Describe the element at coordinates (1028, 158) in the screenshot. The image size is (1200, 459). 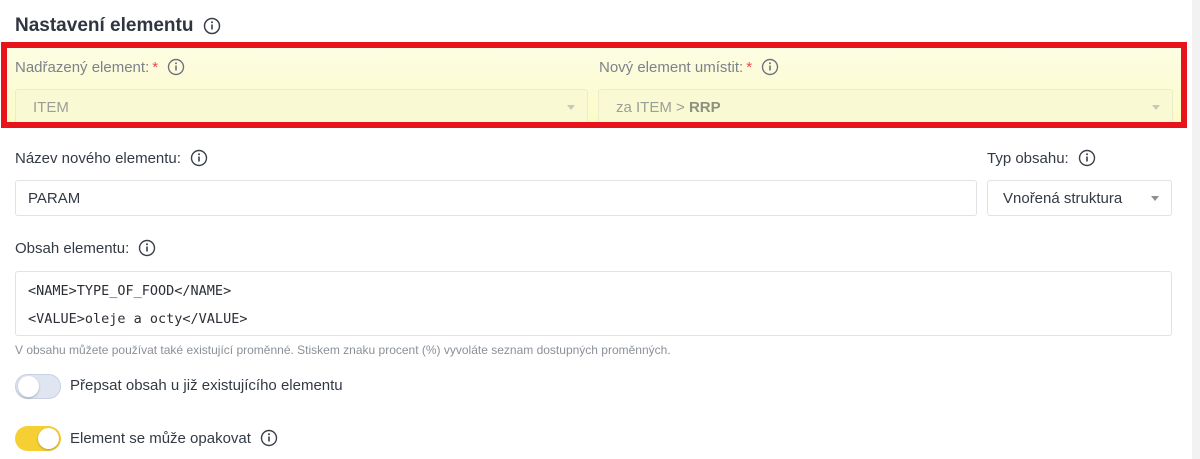
I see `content-type-label: Typ obsahu:` at that location.